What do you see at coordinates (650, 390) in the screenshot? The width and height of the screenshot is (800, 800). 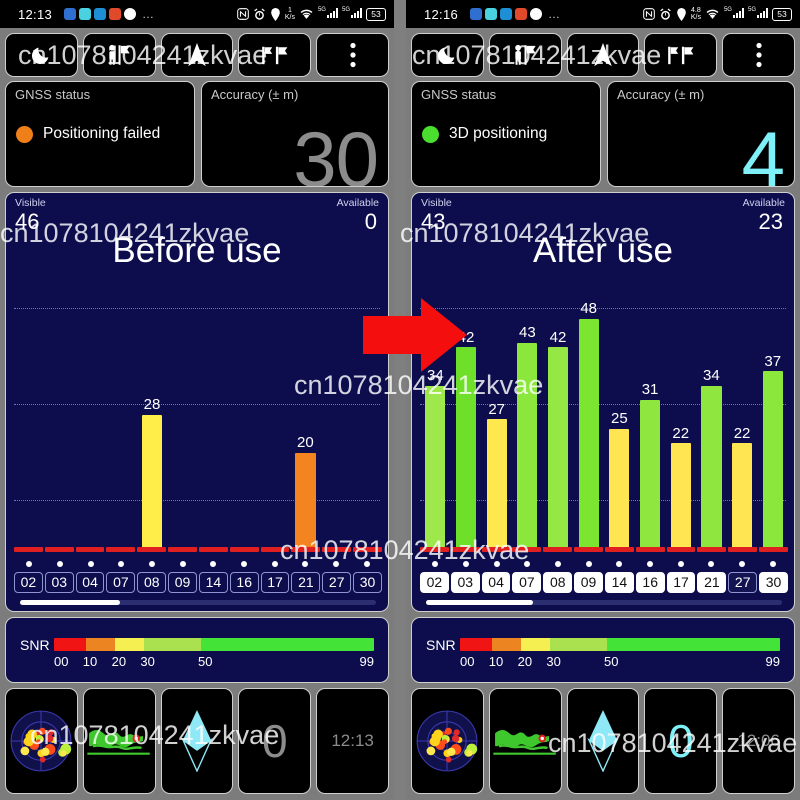 I see `bar-value: 31` at bounding box center [650, 390].